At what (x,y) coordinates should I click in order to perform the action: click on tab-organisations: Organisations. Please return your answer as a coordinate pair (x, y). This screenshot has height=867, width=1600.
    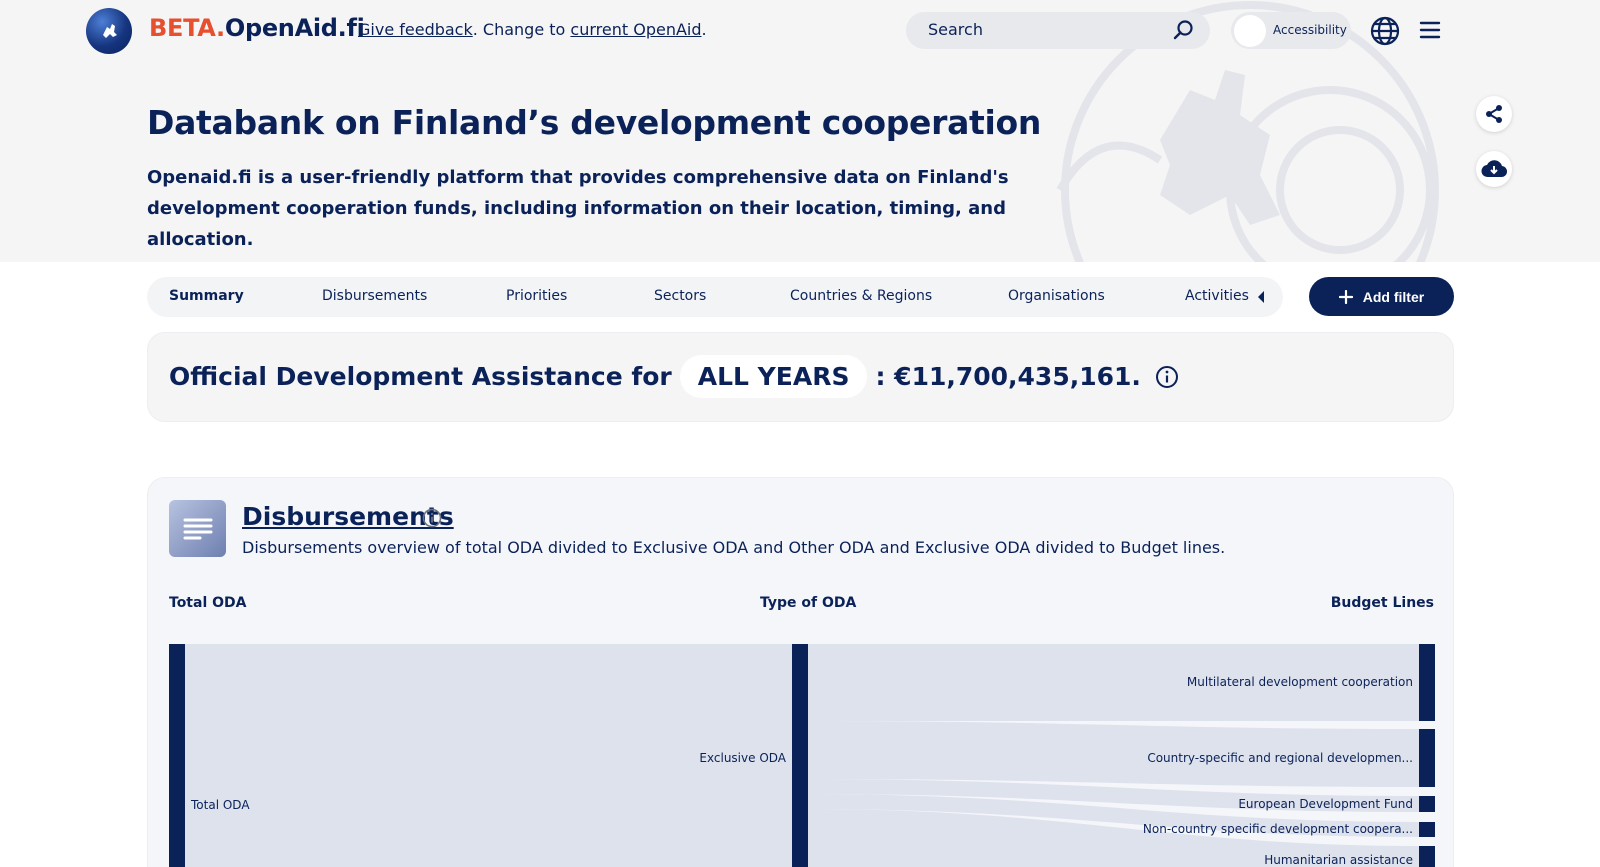
    Looking at the image, I should click on (1056, 296).